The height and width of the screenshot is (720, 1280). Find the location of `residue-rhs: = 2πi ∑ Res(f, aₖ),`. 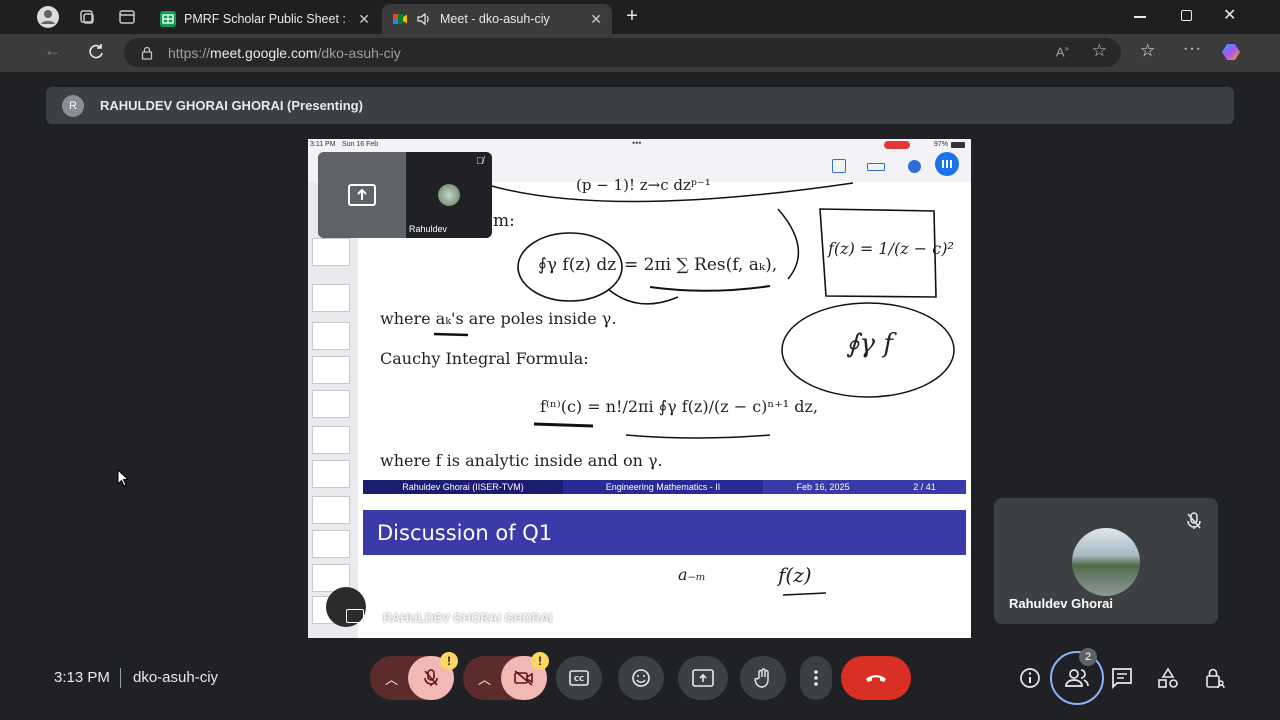

residue-rhs: = 2πi ∑ Res(f, aₖ), is located at coordinates (701, 265).